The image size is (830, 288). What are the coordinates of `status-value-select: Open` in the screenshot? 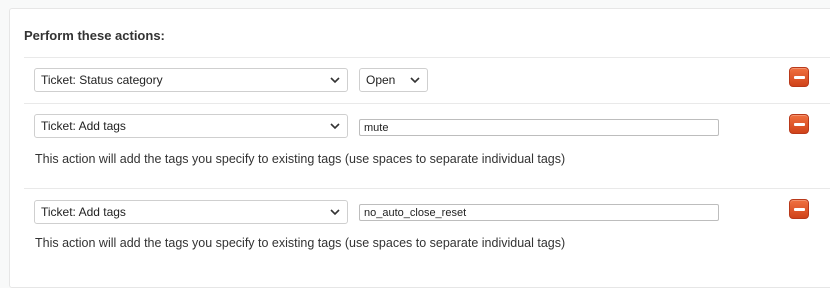 It's located at (393, 80).